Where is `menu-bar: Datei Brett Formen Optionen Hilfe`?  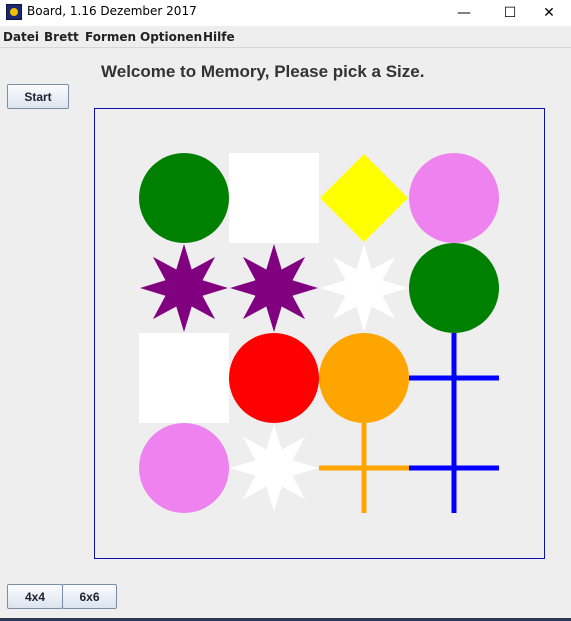 menu-bar: Datei Brett Formen Optionen Hilfe is located at coordinates (285, 37).